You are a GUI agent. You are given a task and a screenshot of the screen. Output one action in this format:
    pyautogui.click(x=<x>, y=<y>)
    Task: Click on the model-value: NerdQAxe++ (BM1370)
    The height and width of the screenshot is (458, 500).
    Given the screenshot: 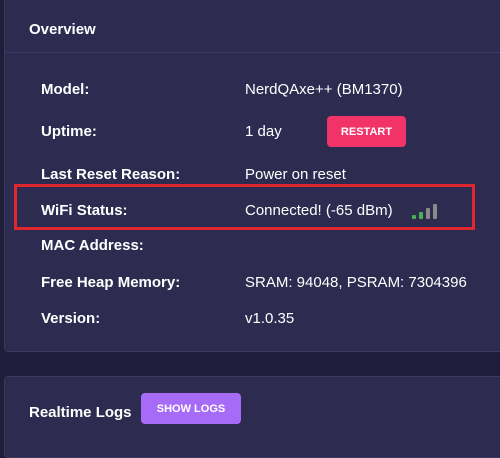 What is the action you would take?
    pyautogui.click(x=324, y=89)
    